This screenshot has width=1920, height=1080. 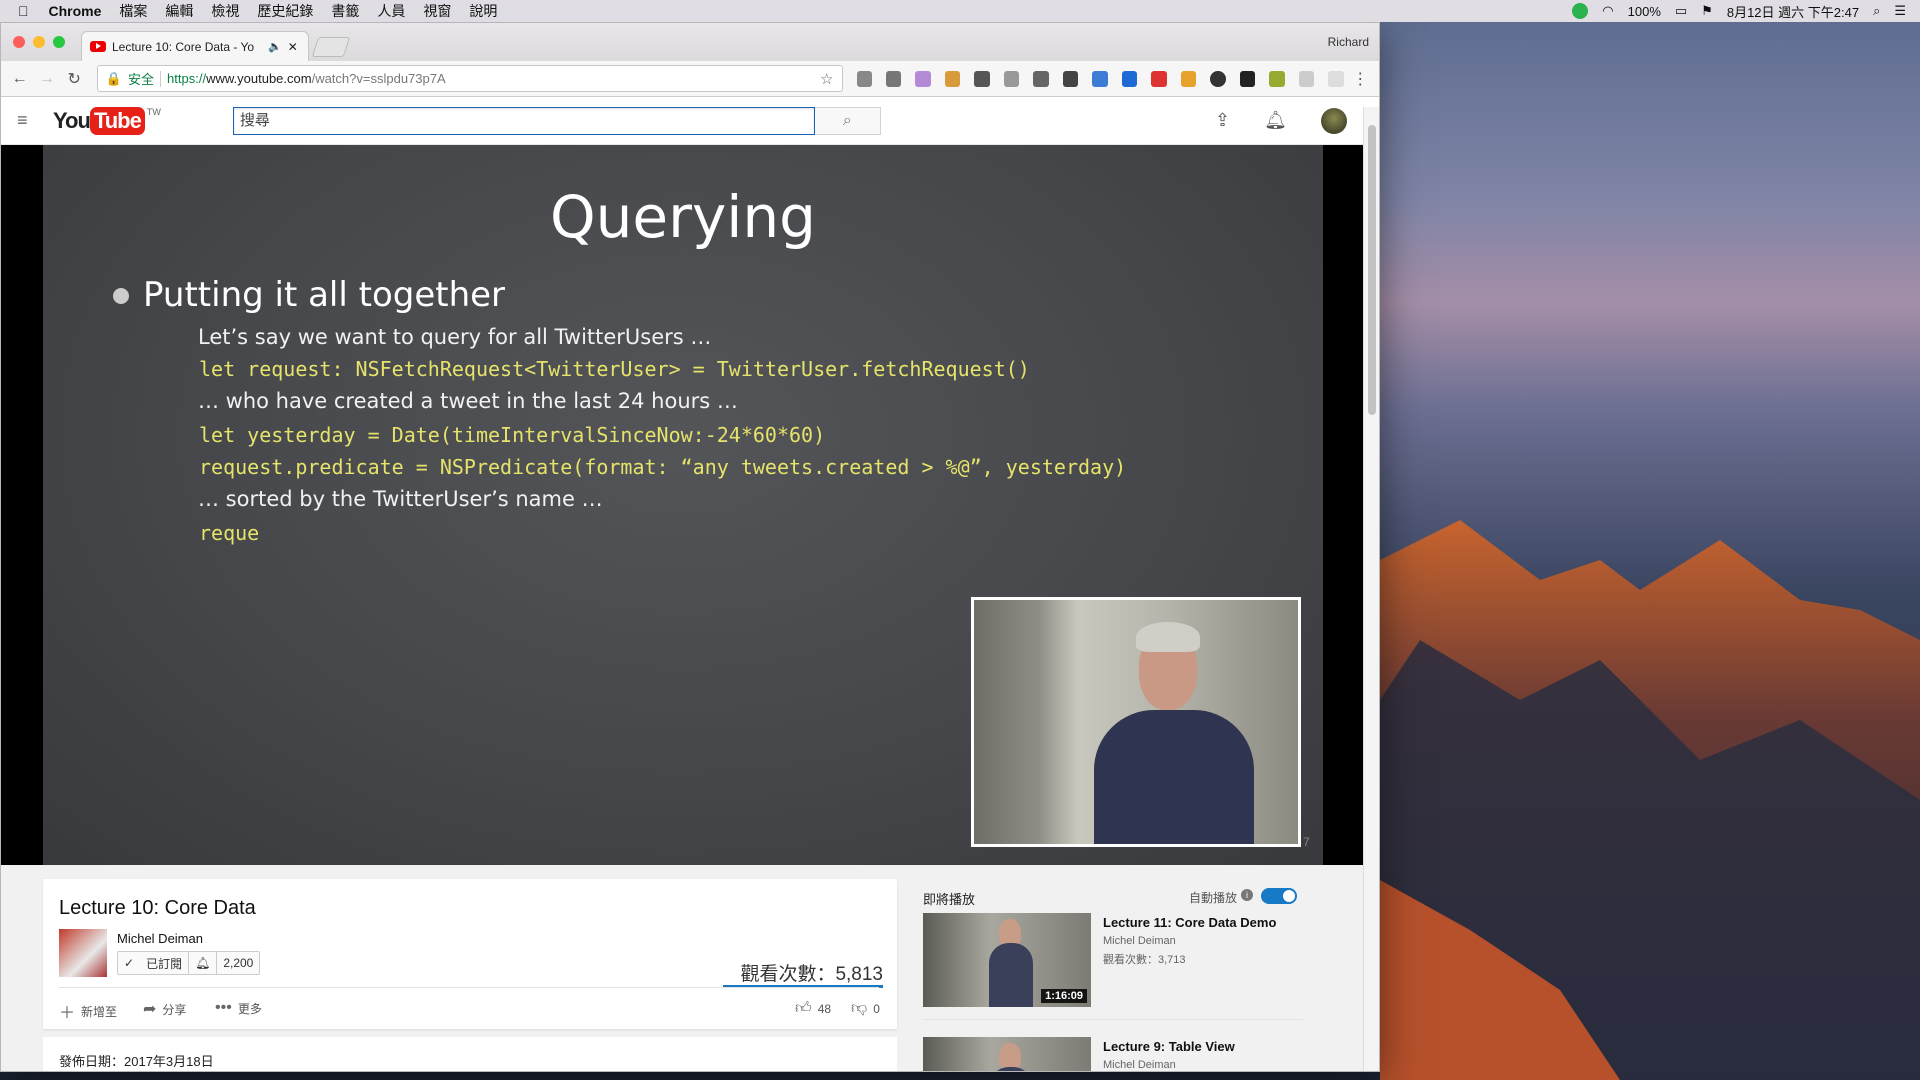 What do you see at coordinates (1218, 78) in the screenshot?
I see `extension-13-icon` at bounding box center [1218, 78].